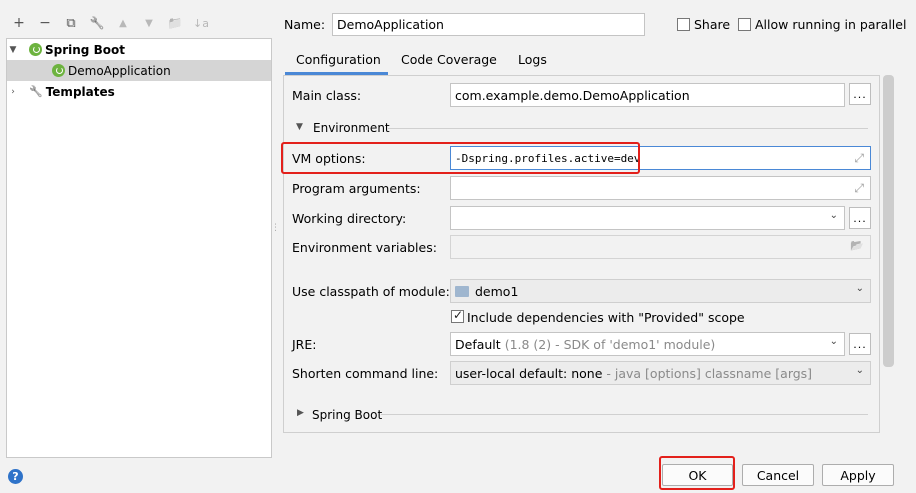  Describe the element at coordinates (58, 70) in the screenshot. I see `spring-boot-app-icon` at that location.